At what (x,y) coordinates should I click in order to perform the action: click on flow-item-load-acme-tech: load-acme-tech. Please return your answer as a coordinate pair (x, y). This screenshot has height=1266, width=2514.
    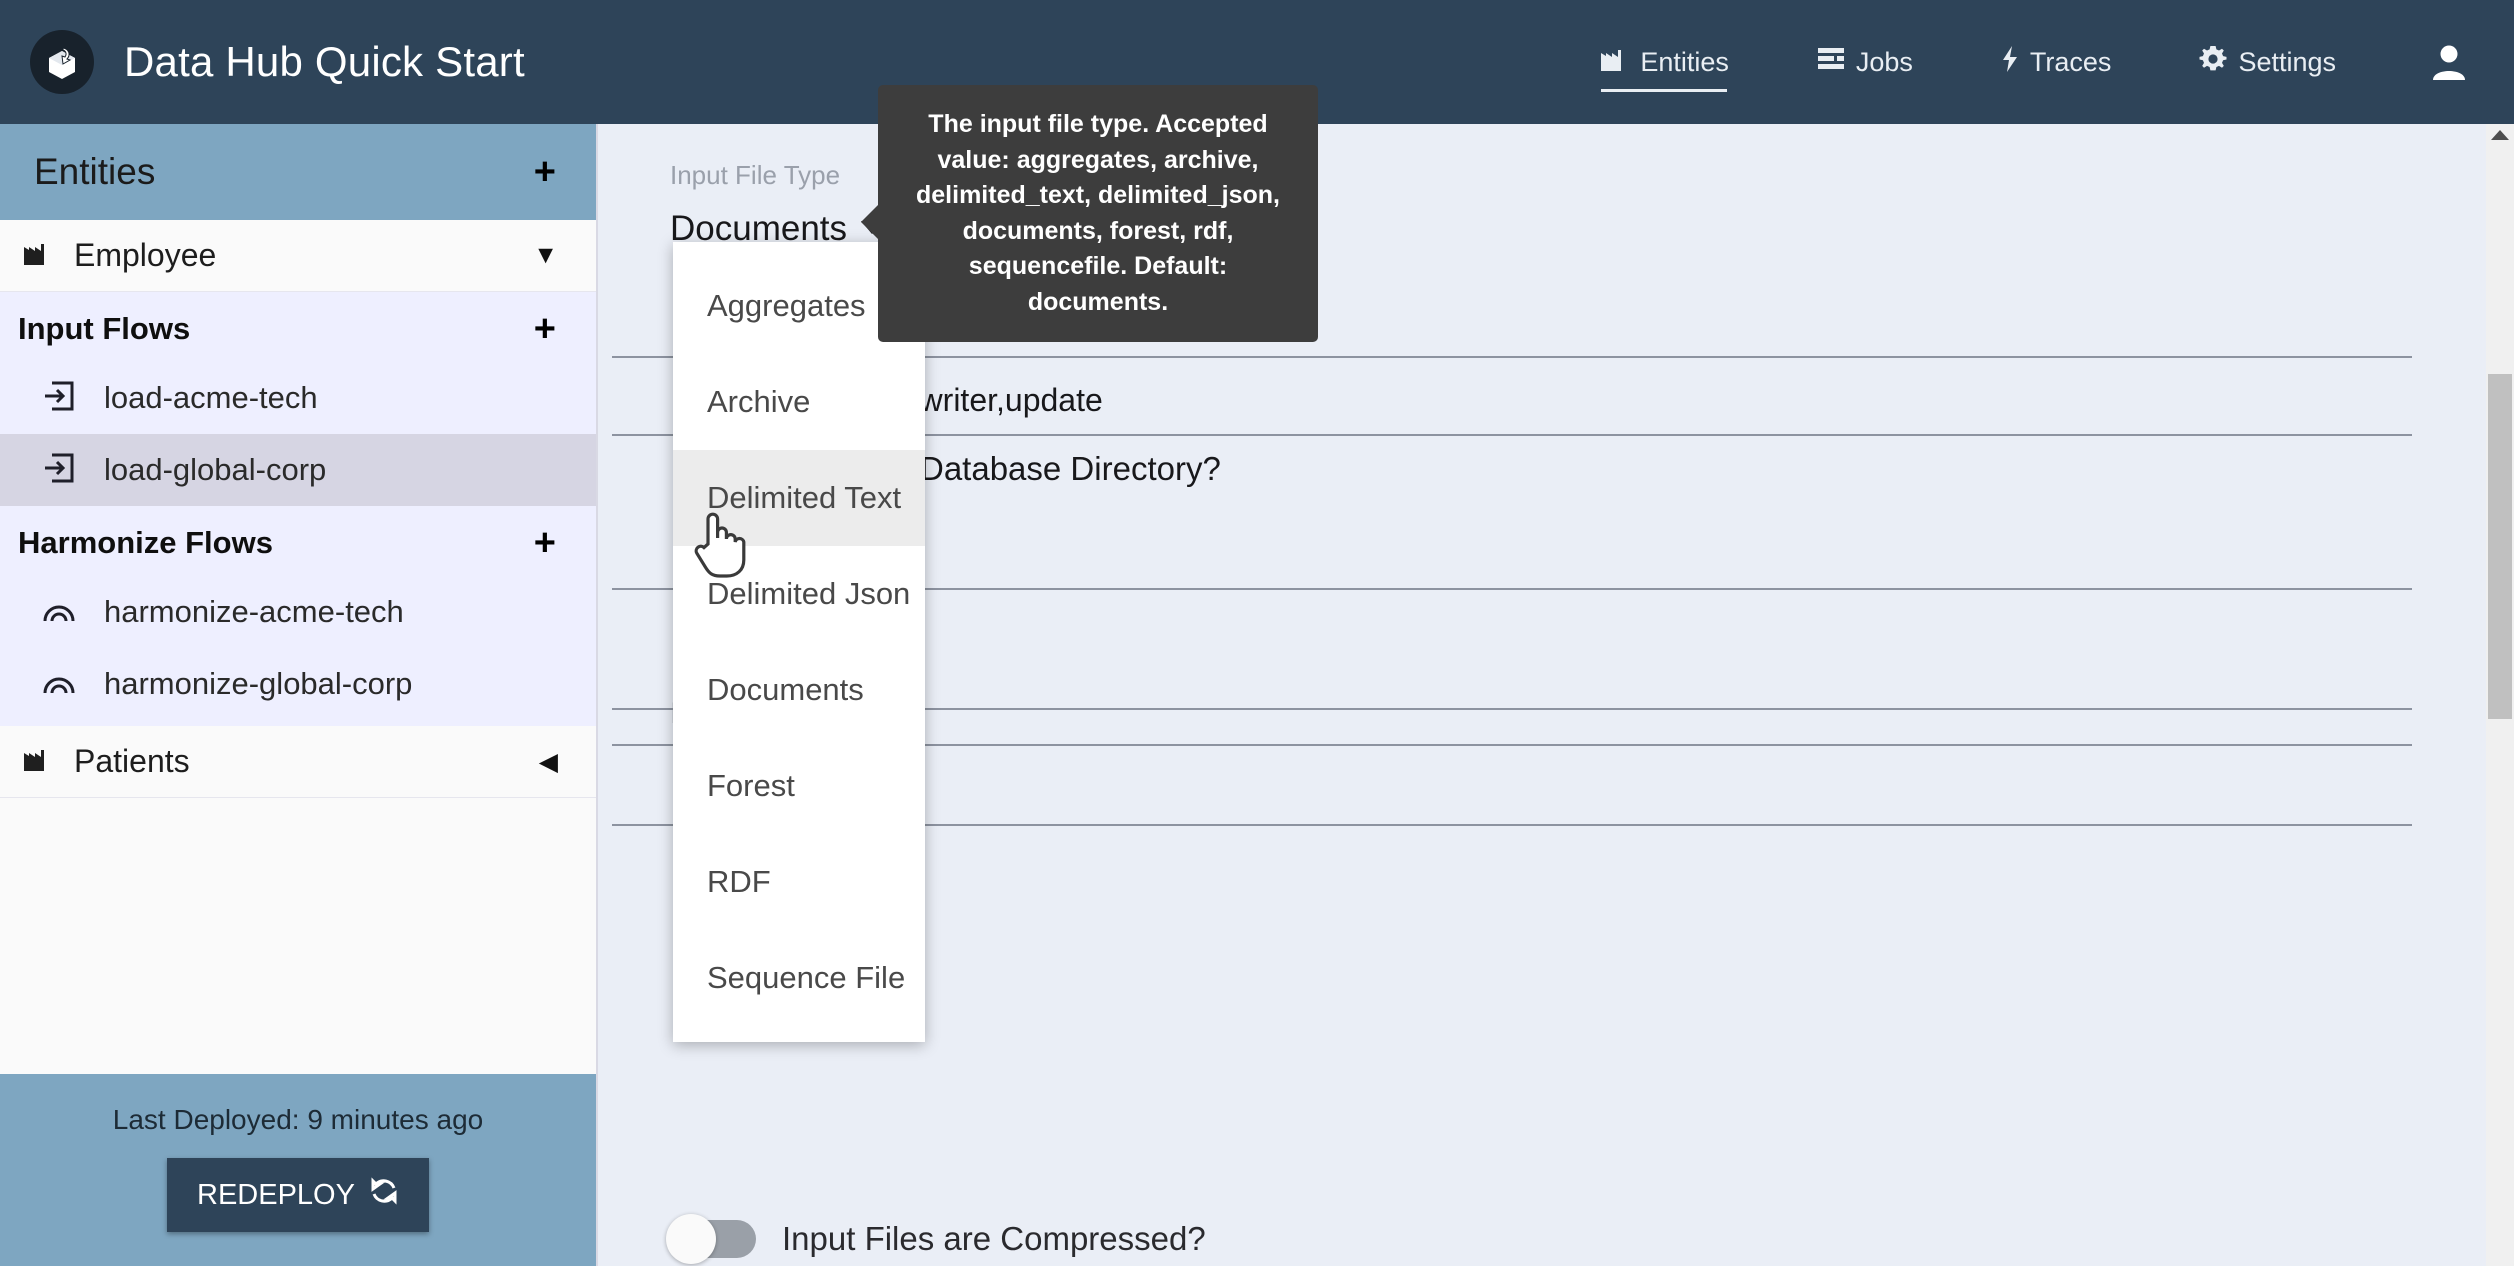
    Looking at the image, I should click on (298, 398).